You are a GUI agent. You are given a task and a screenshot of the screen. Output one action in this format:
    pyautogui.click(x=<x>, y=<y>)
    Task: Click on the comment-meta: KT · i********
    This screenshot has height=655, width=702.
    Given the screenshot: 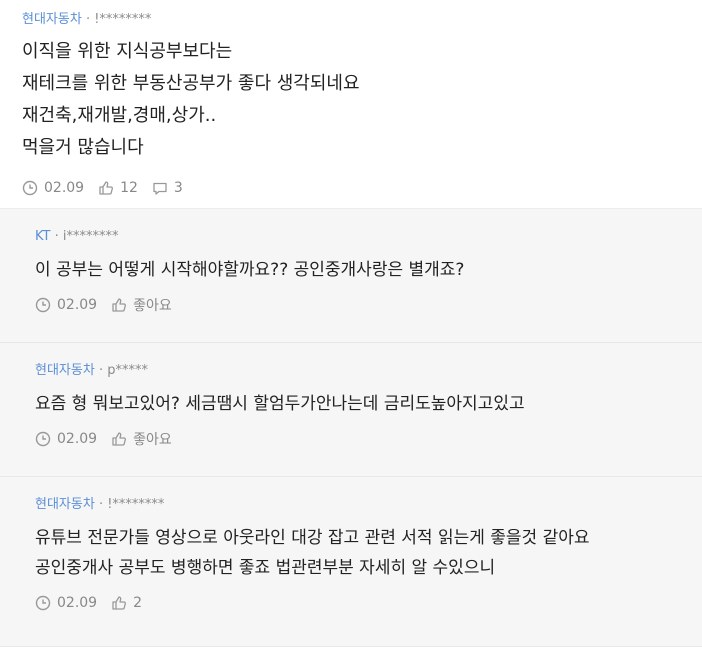 What is the action you would take?
    pyautogui.click(x=351, y=228)
    